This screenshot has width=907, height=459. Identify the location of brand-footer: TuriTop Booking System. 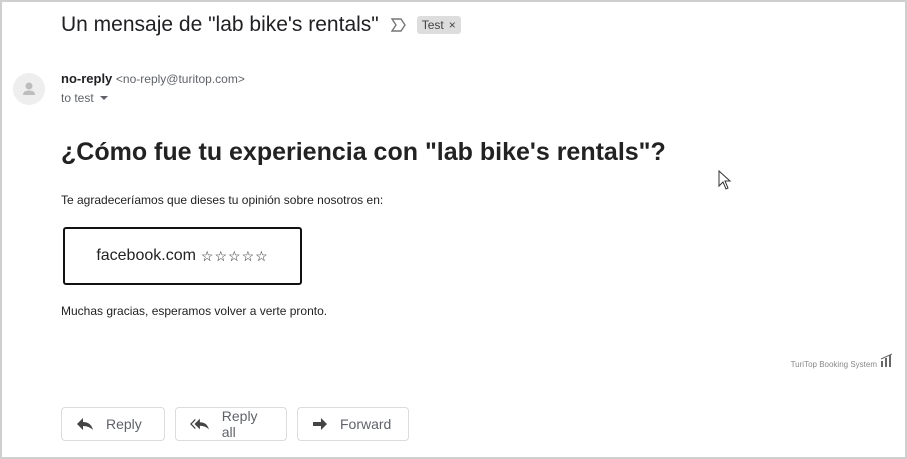
(833, 364).